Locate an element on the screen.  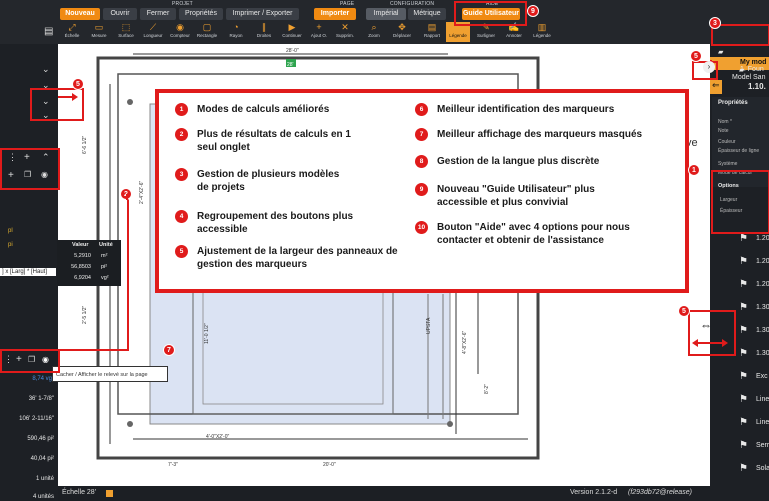
radius-icon: ◔ is located at coordinates (236, 27).